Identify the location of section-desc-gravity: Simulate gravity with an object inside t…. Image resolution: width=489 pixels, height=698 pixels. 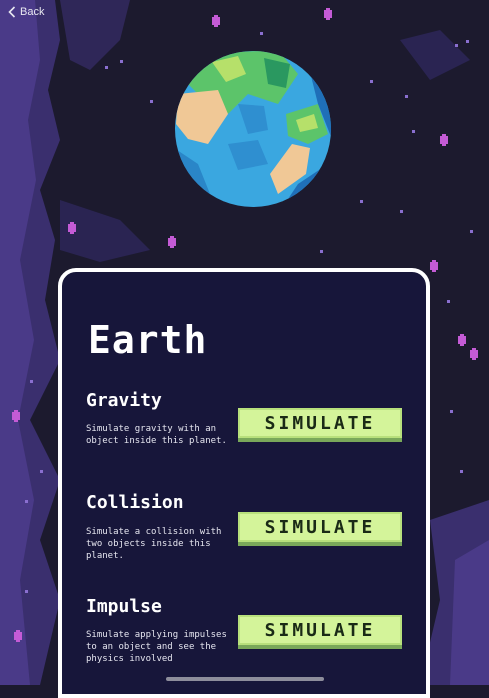
(156, 435).